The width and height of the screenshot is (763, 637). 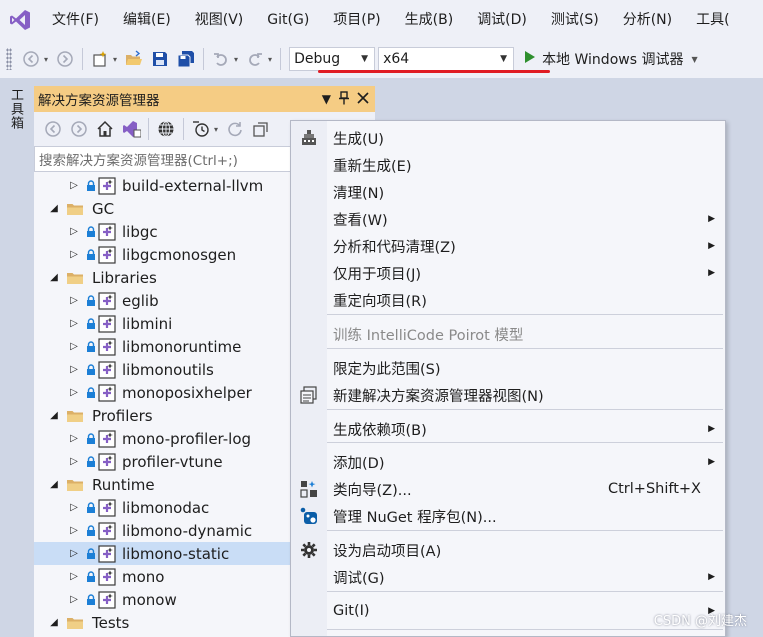 I want to click on filter-dropdown-icon: ▾, so click(x=216, y=129).